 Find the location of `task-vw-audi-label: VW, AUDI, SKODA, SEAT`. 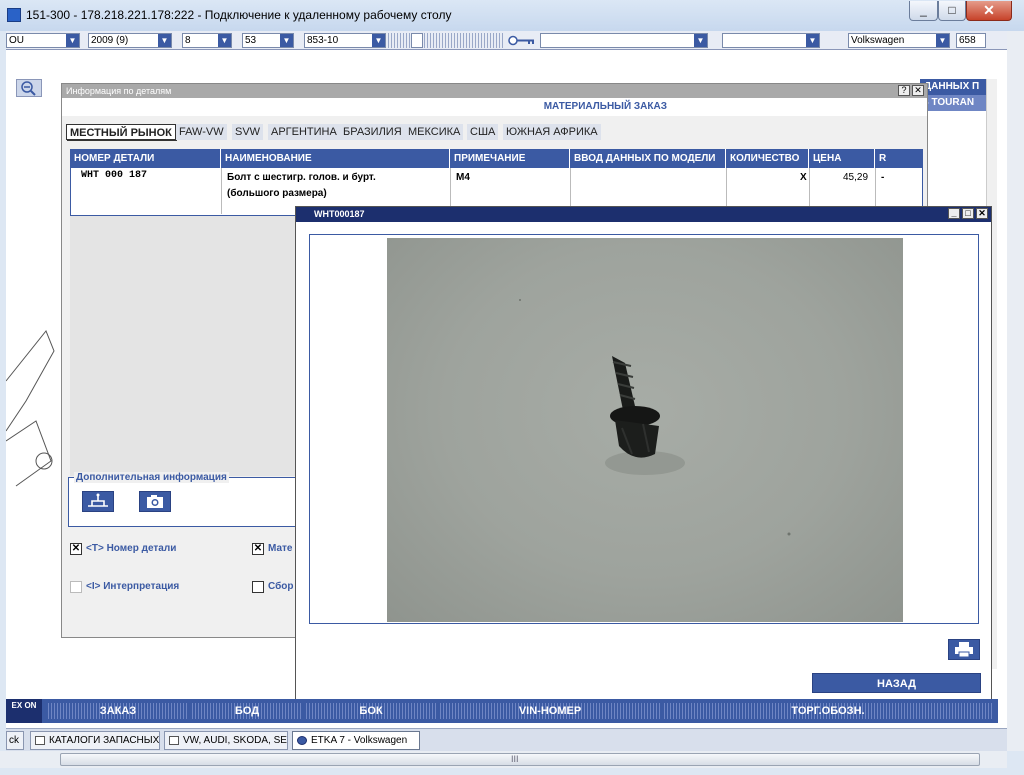

task-vw-audi-label: VW, AUDI, SKODA, SEAT is located at coordinates (235, 740).